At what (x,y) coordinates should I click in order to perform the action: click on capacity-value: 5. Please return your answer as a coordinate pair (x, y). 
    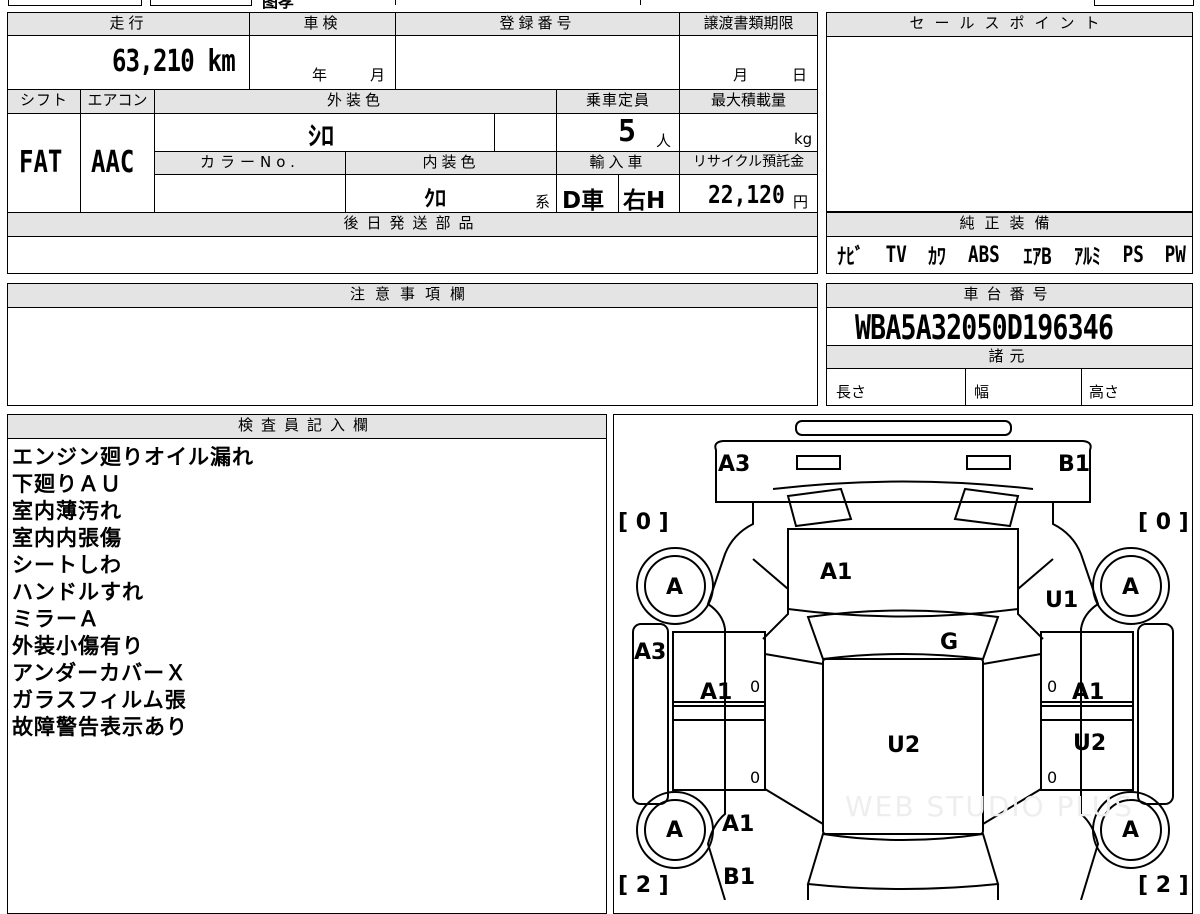
    Looking at the image, I should click on (627, 131).